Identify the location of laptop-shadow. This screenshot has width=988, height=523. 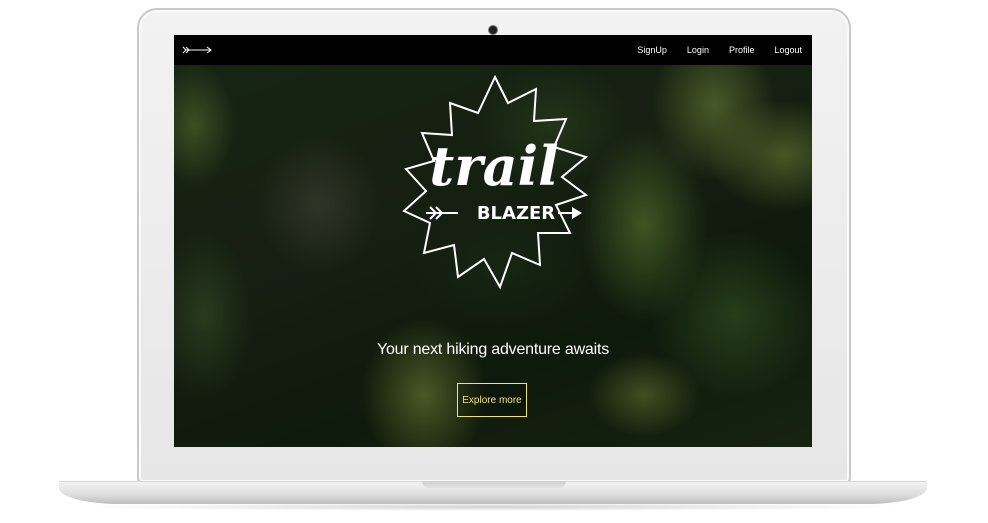
(494, 507).